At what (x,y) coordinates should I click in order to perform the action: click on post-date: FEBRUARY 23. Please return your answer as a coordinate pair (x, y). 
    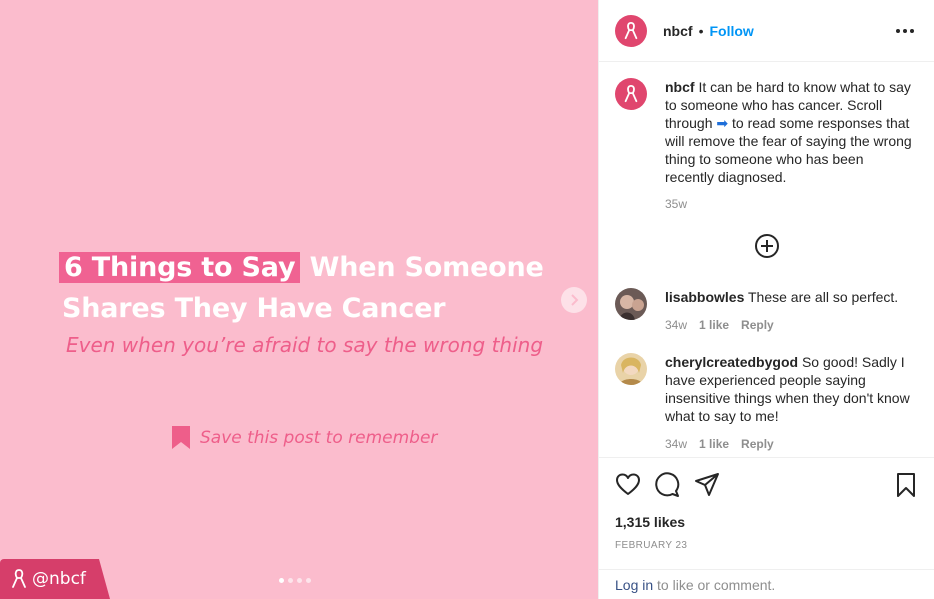
    Looking at the image, I should click on (651, 545).